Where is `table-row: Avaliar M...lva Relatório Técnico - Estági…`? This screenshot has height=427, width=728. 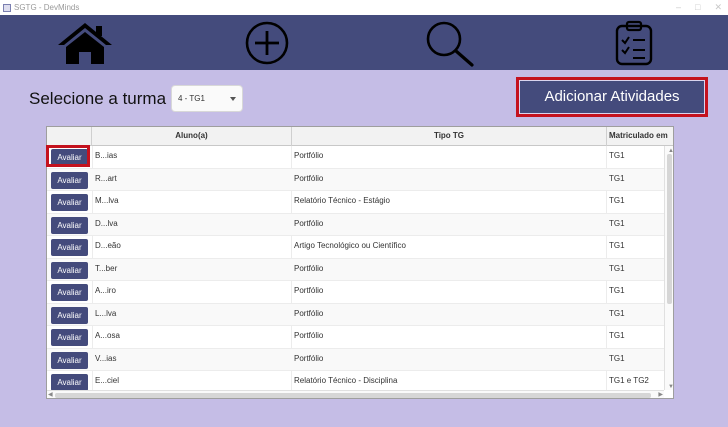 table-row: Avaliar M...lva Relatório Técnico - Estági… is located at coordinates (355, 202).